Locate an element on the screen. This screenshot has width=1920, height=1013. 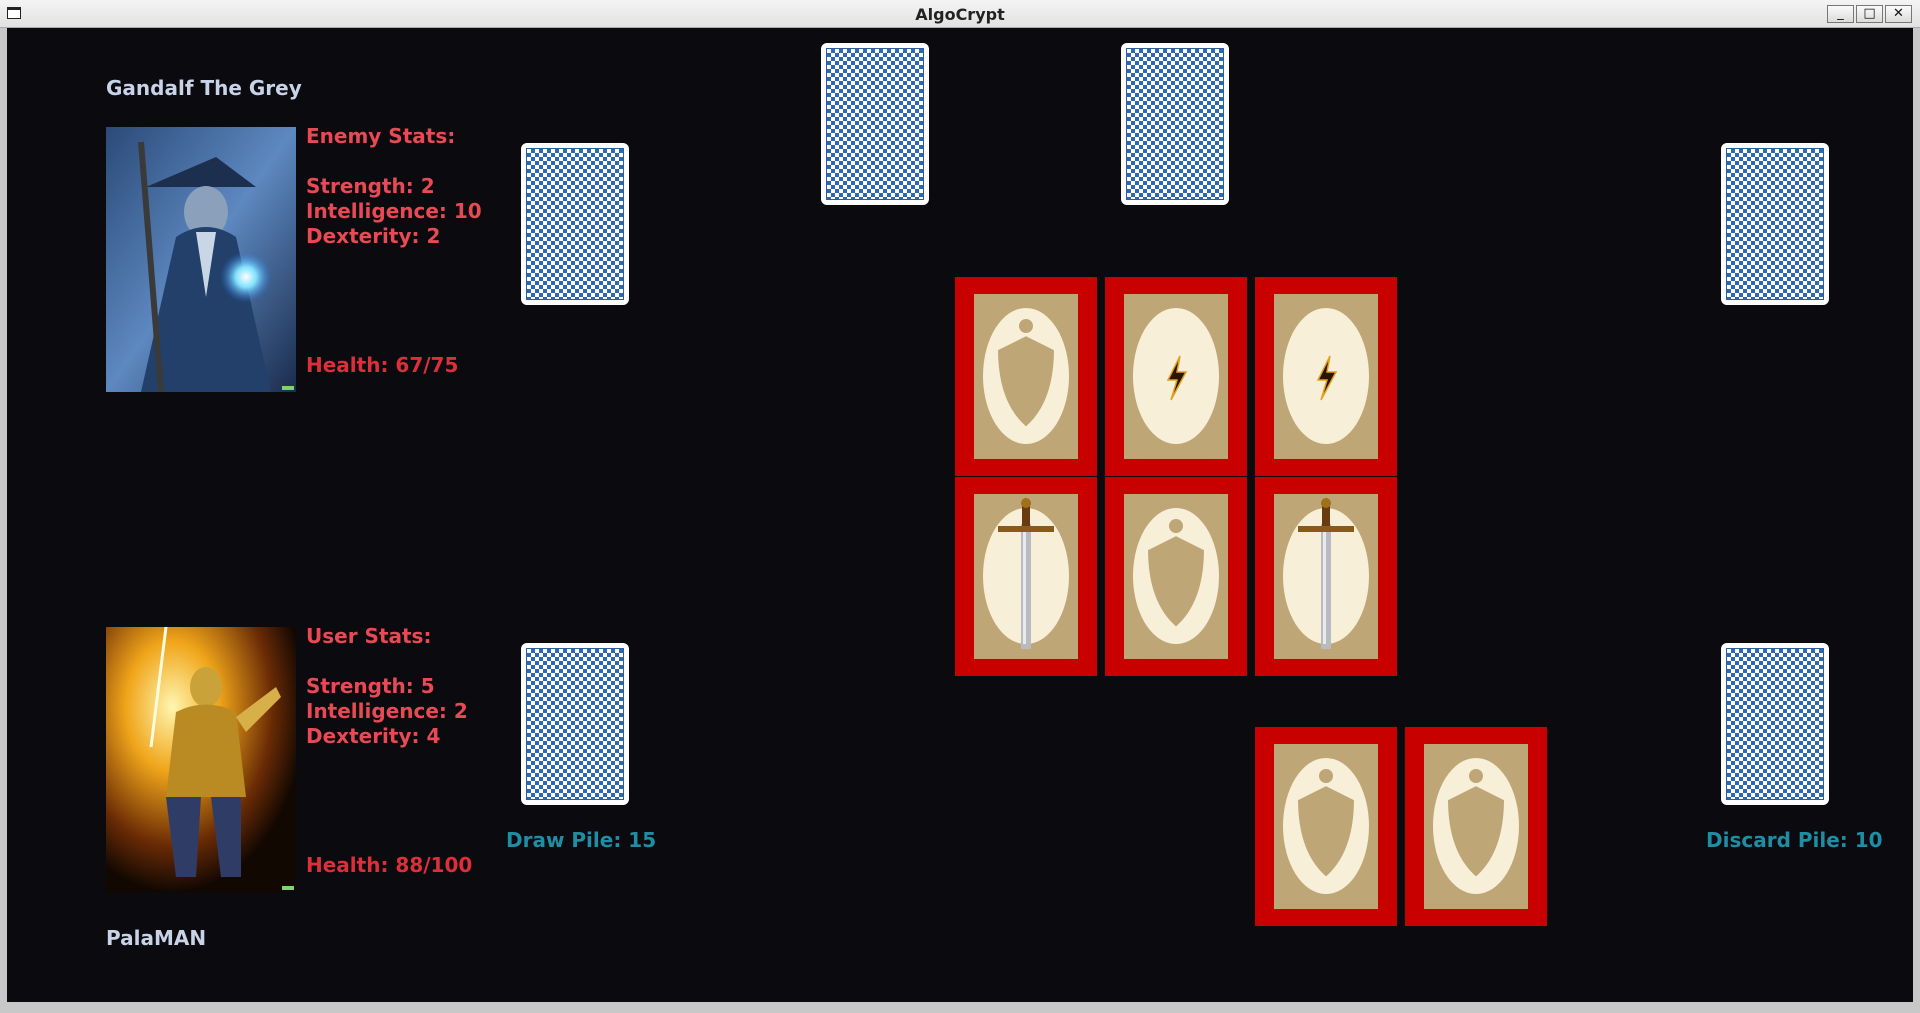
enemy-intelligence: Intelligence: 10 is located at coordinates (394, 211).